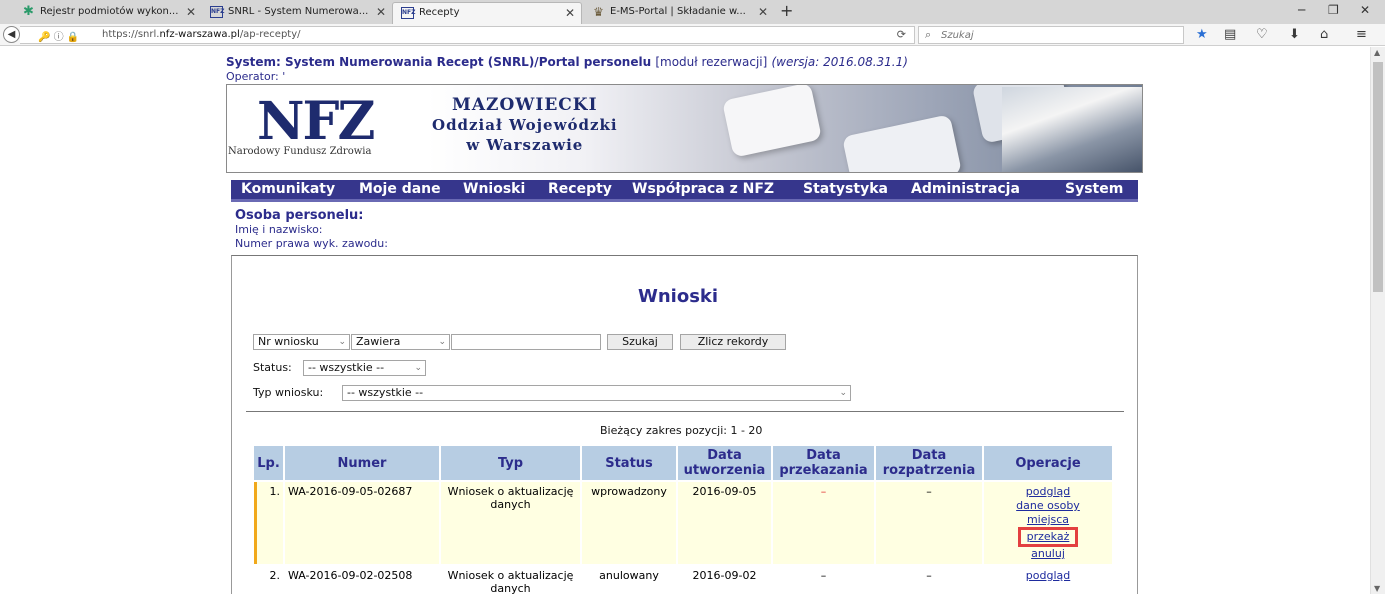 Image resolution: width=1385 pixels, height=594 pixels. Describe the element at coordinates (268, 523) in the screenshot. I see `cell-lp: 1.` at that location.